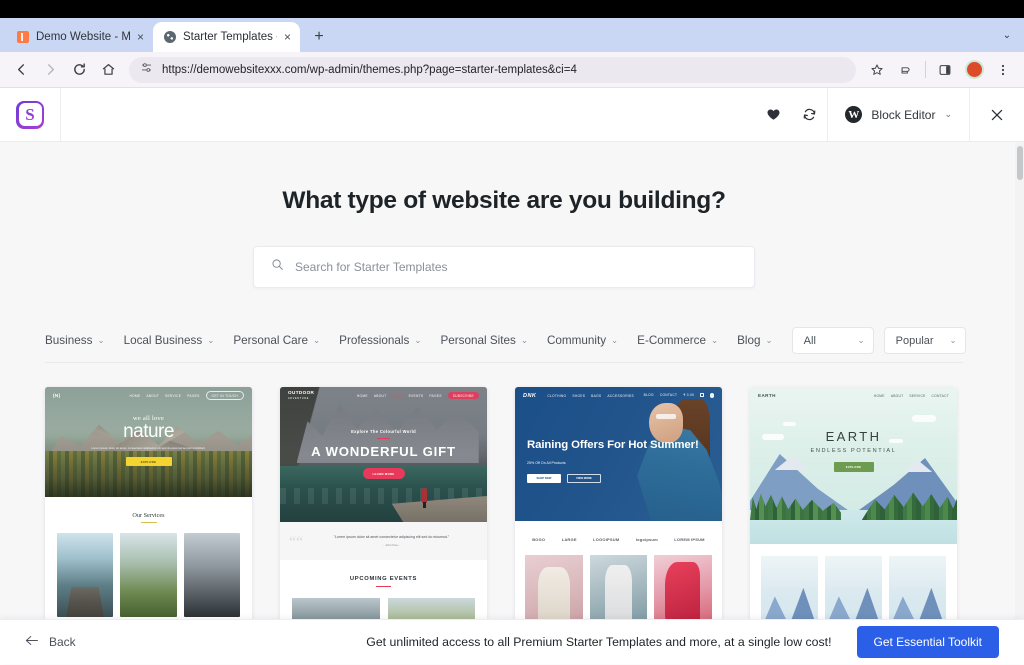 The width and height of the screenshot is (1024, 665). What do you see at coordinates (380, 395) in the screenshot?
I see `nav-link: ABOUT` at bounding box center [380, 395].